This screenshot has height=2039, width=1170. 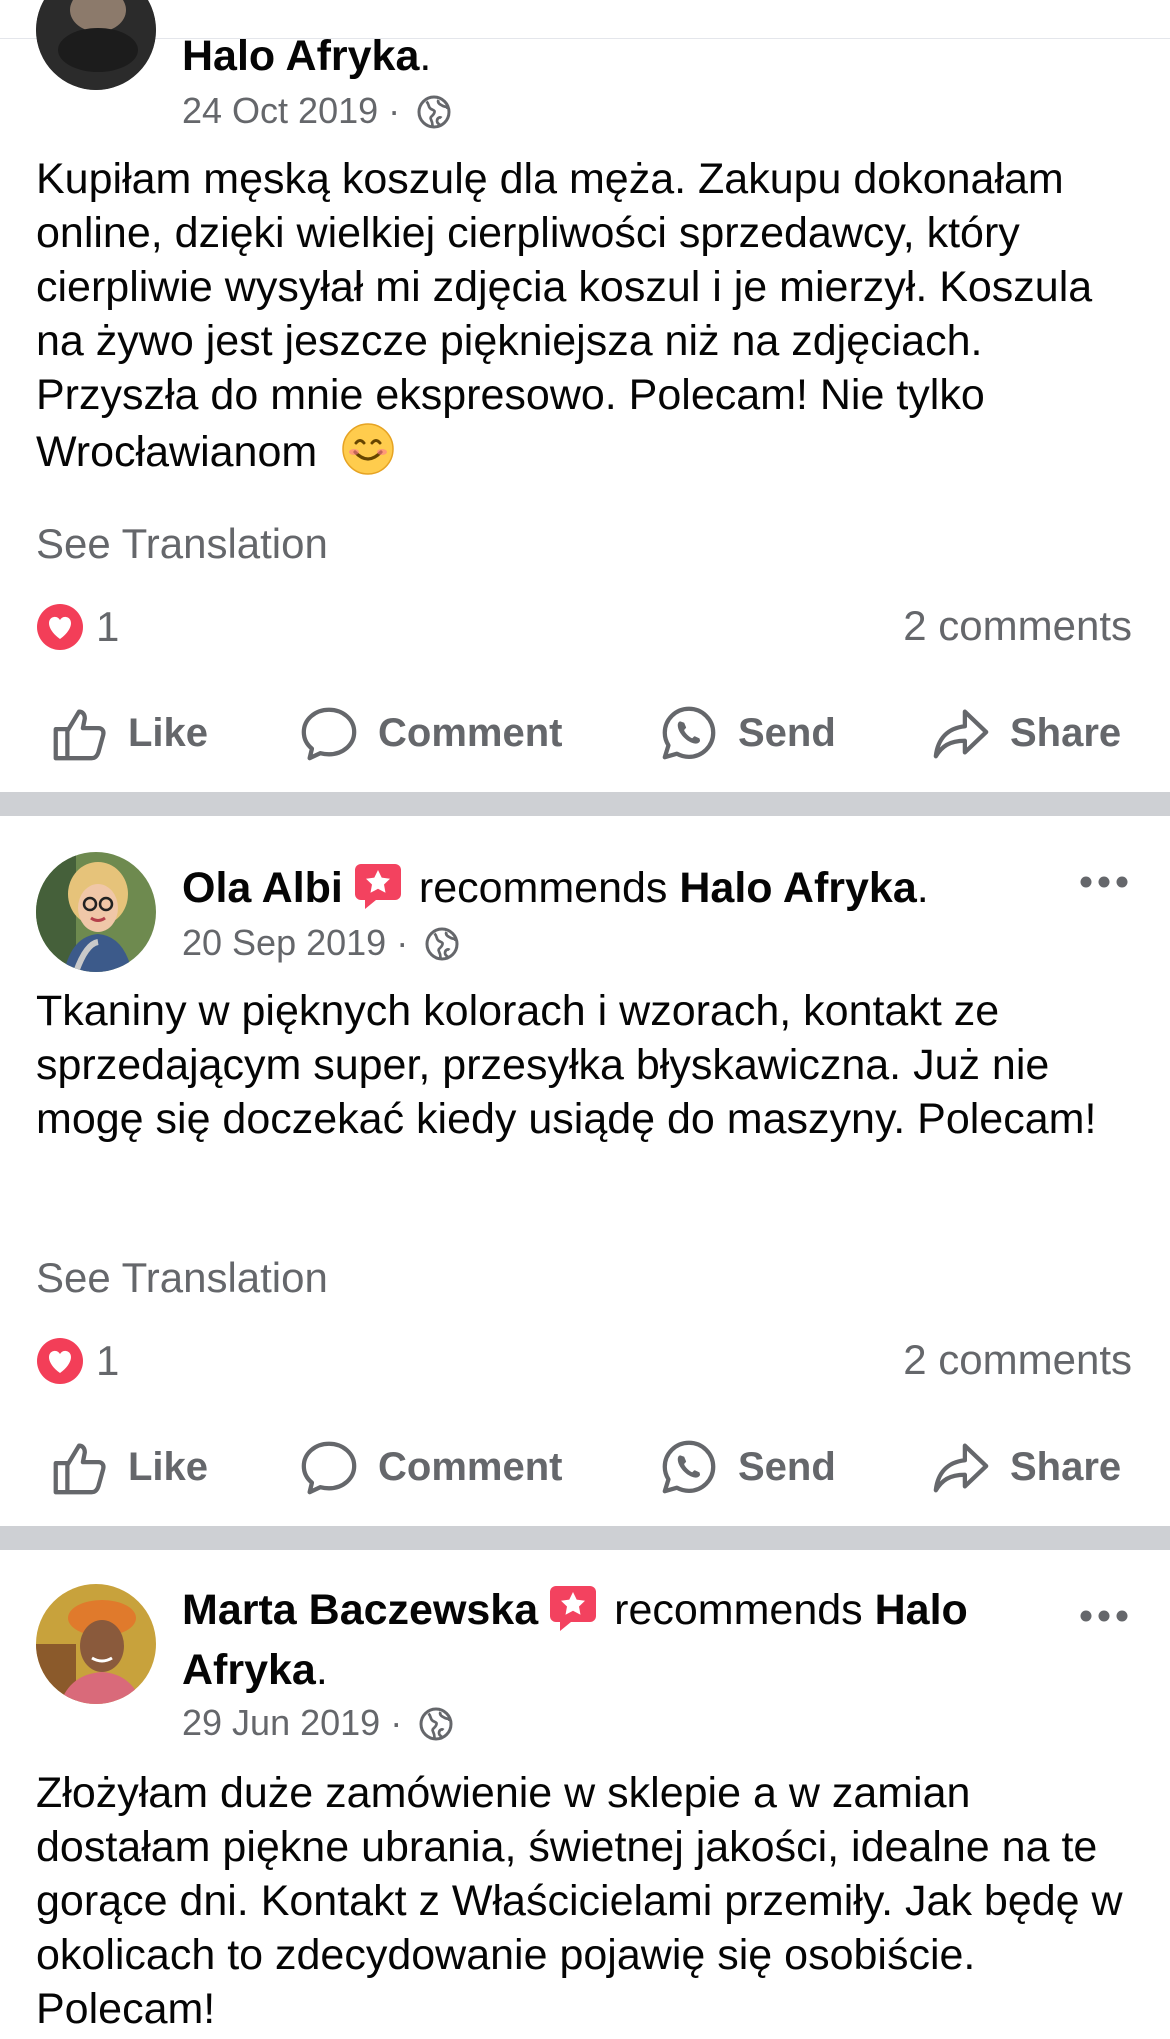 I want to click on post-header-continued: Afryka., so click(x=255, y=1670).